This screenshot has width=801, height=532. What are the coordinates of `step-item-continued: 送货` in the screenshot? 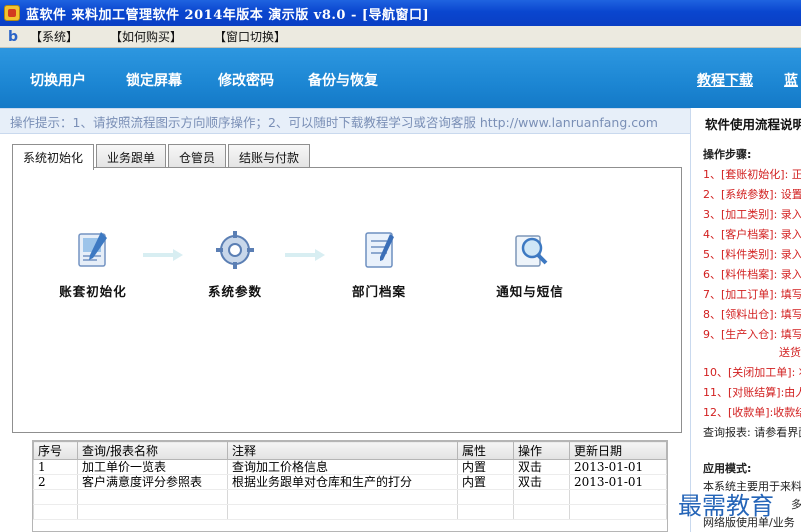 It's located at (790, 352).